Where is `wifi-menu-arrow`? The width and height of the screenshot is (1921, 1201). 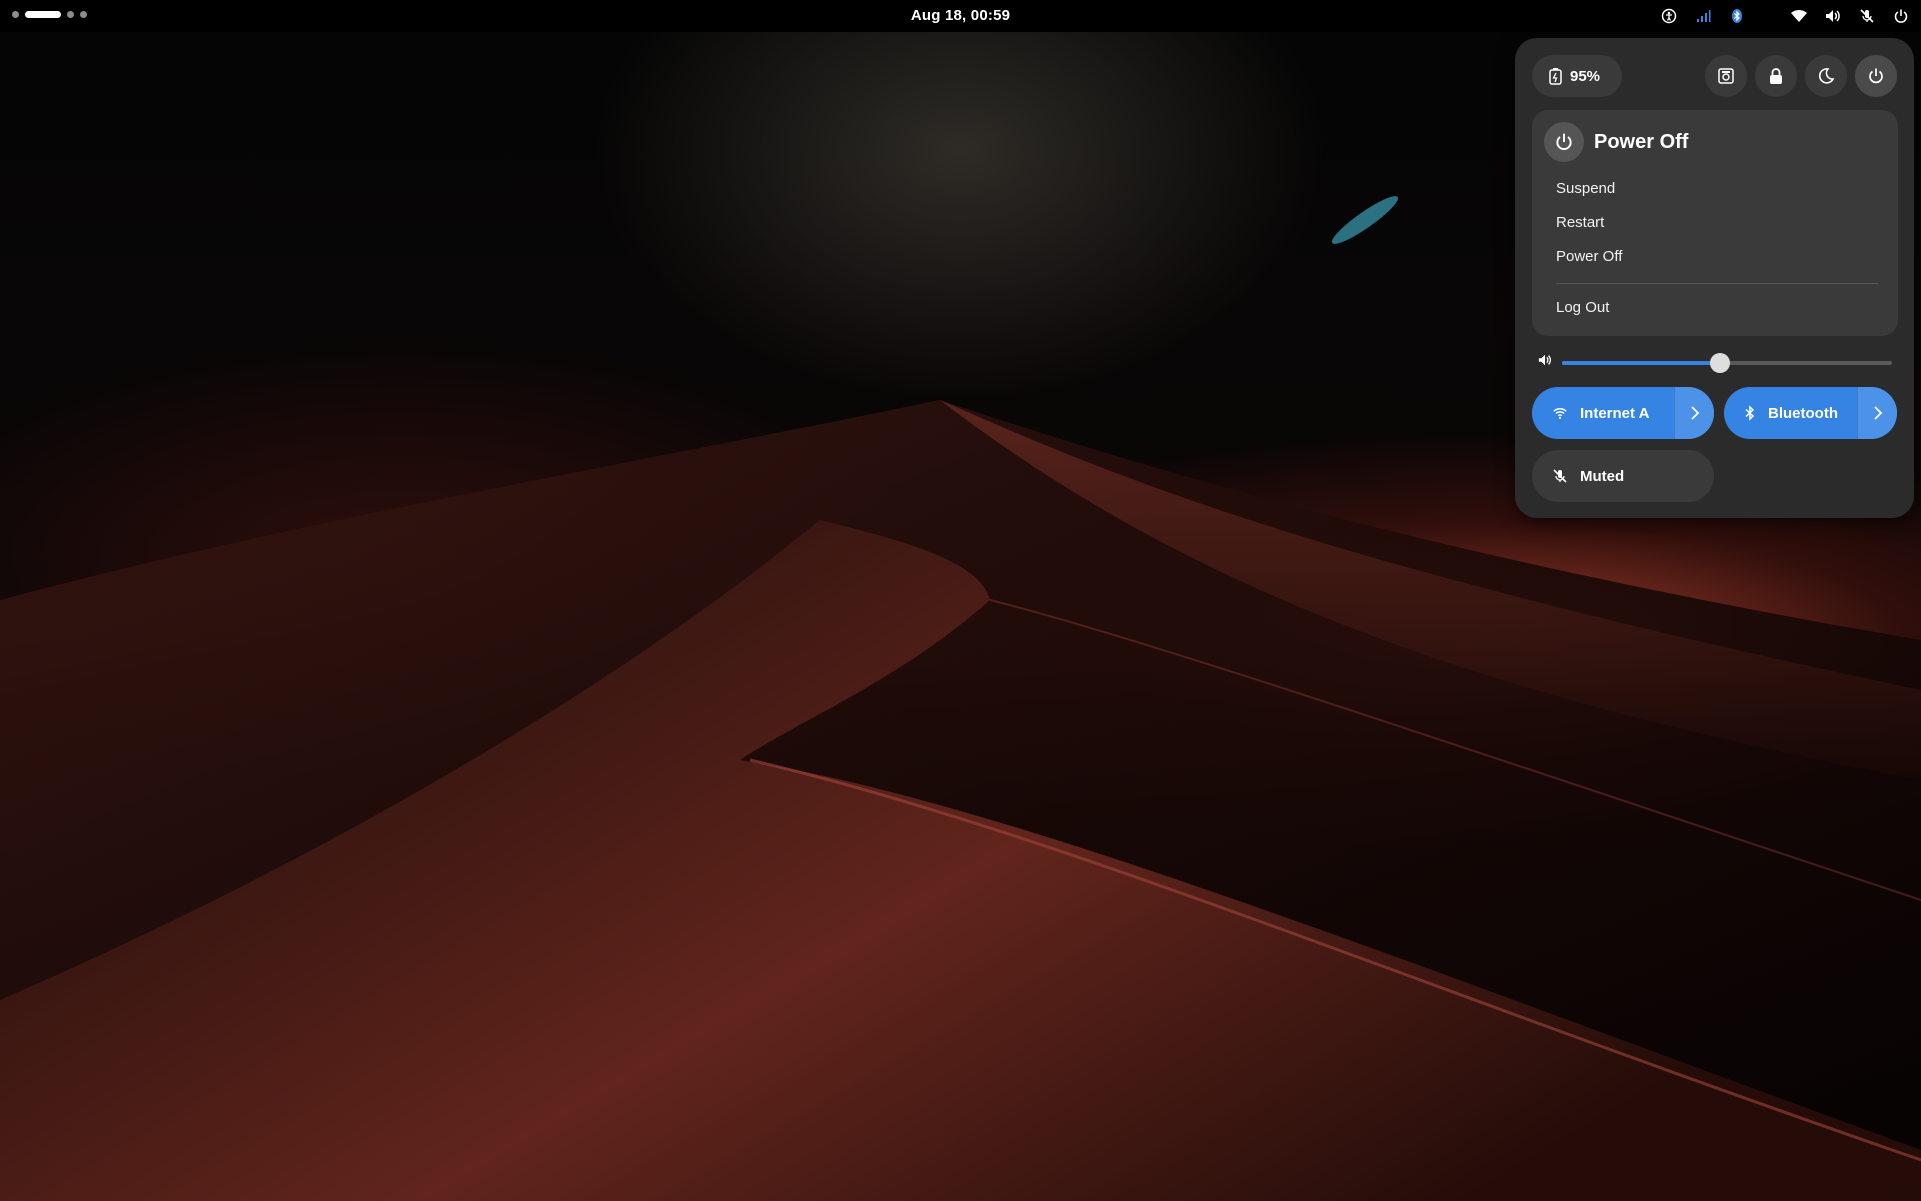
wifi-menu-arrow is located at coordinates (1694, 413).